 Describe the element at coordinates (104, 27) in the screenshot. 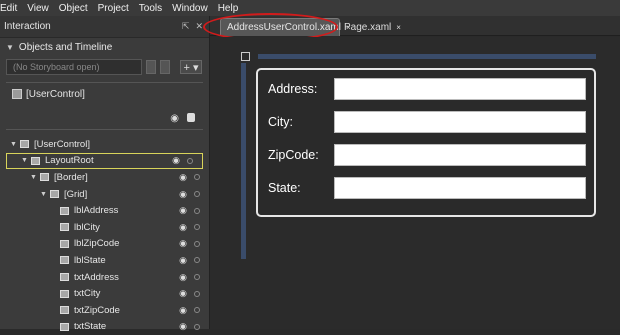

I see `panel-header: Interaction ⇱ ✕` at that location.